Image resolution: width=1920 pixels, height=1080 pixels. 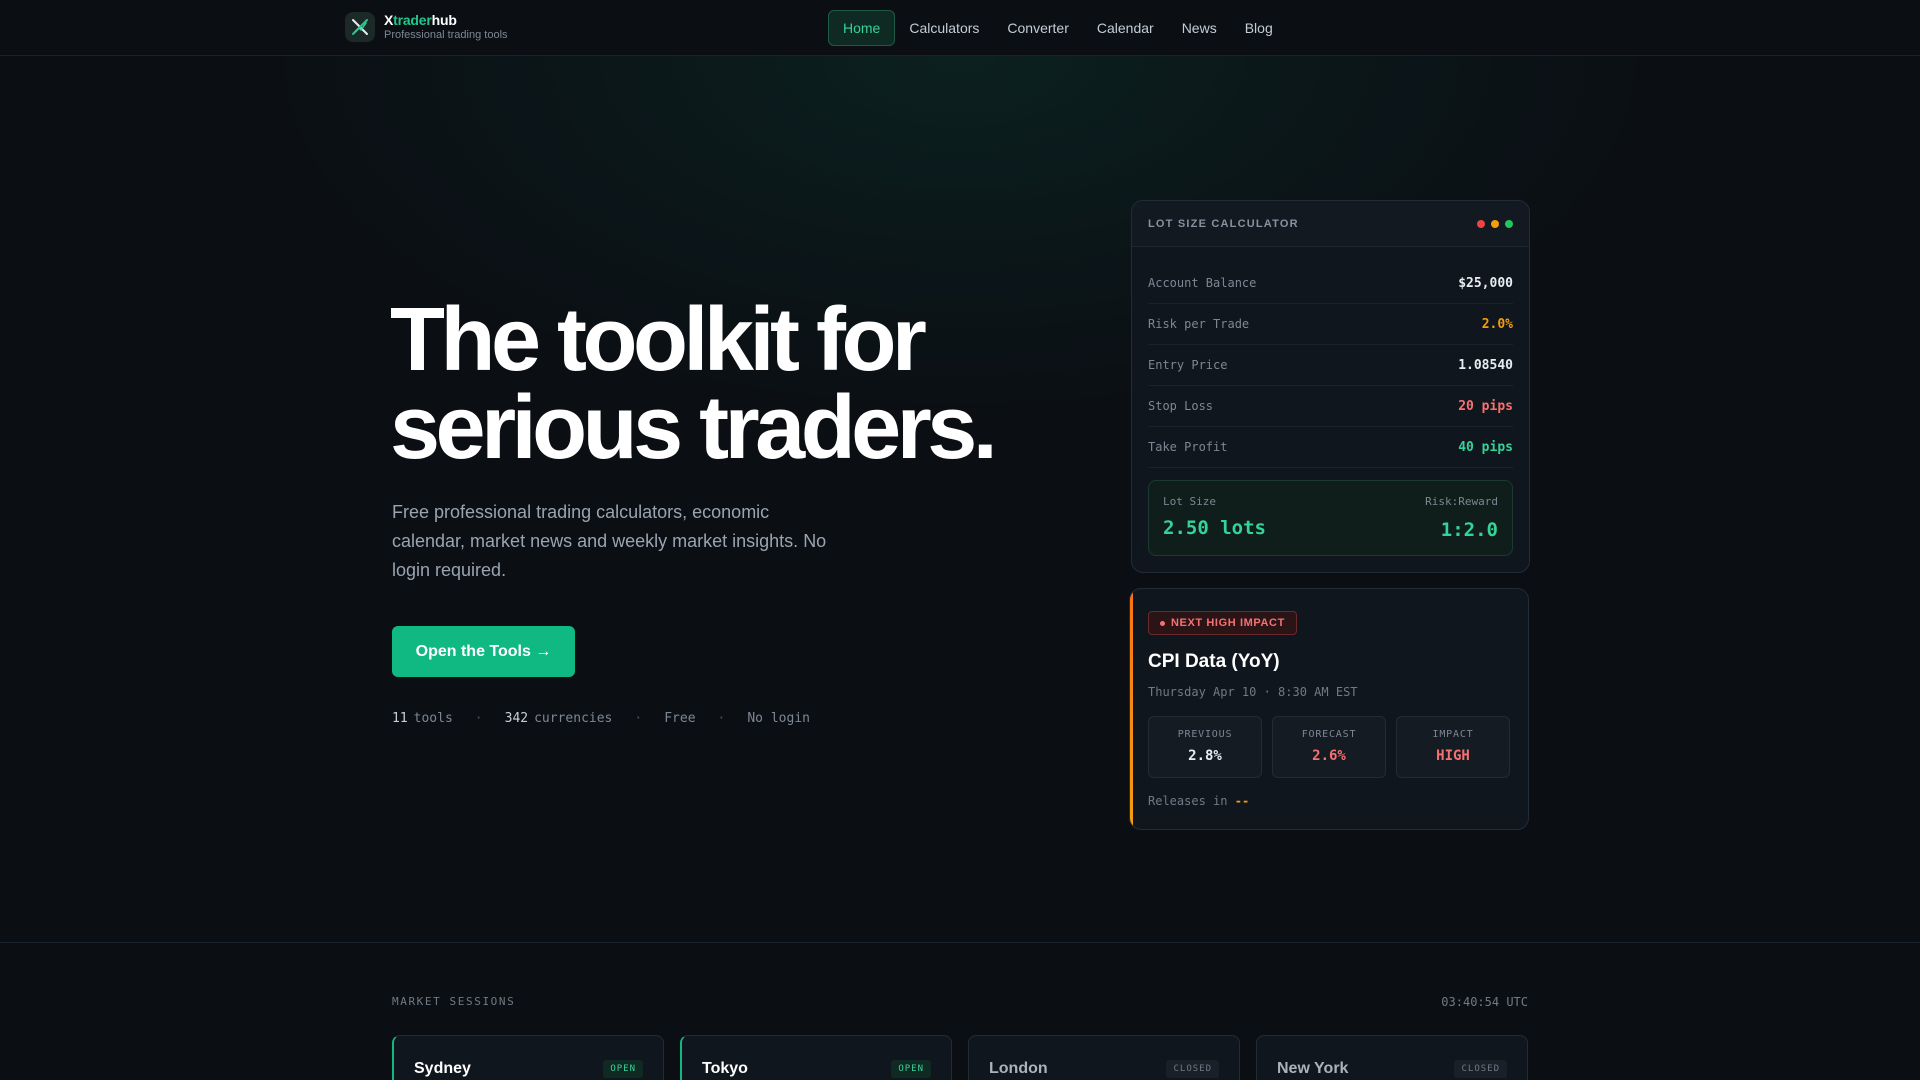 What do you see at coordinates (1259, 28) in the screenshot?
I see `nav-blog: Blog` at bounding box center [1259, 28].